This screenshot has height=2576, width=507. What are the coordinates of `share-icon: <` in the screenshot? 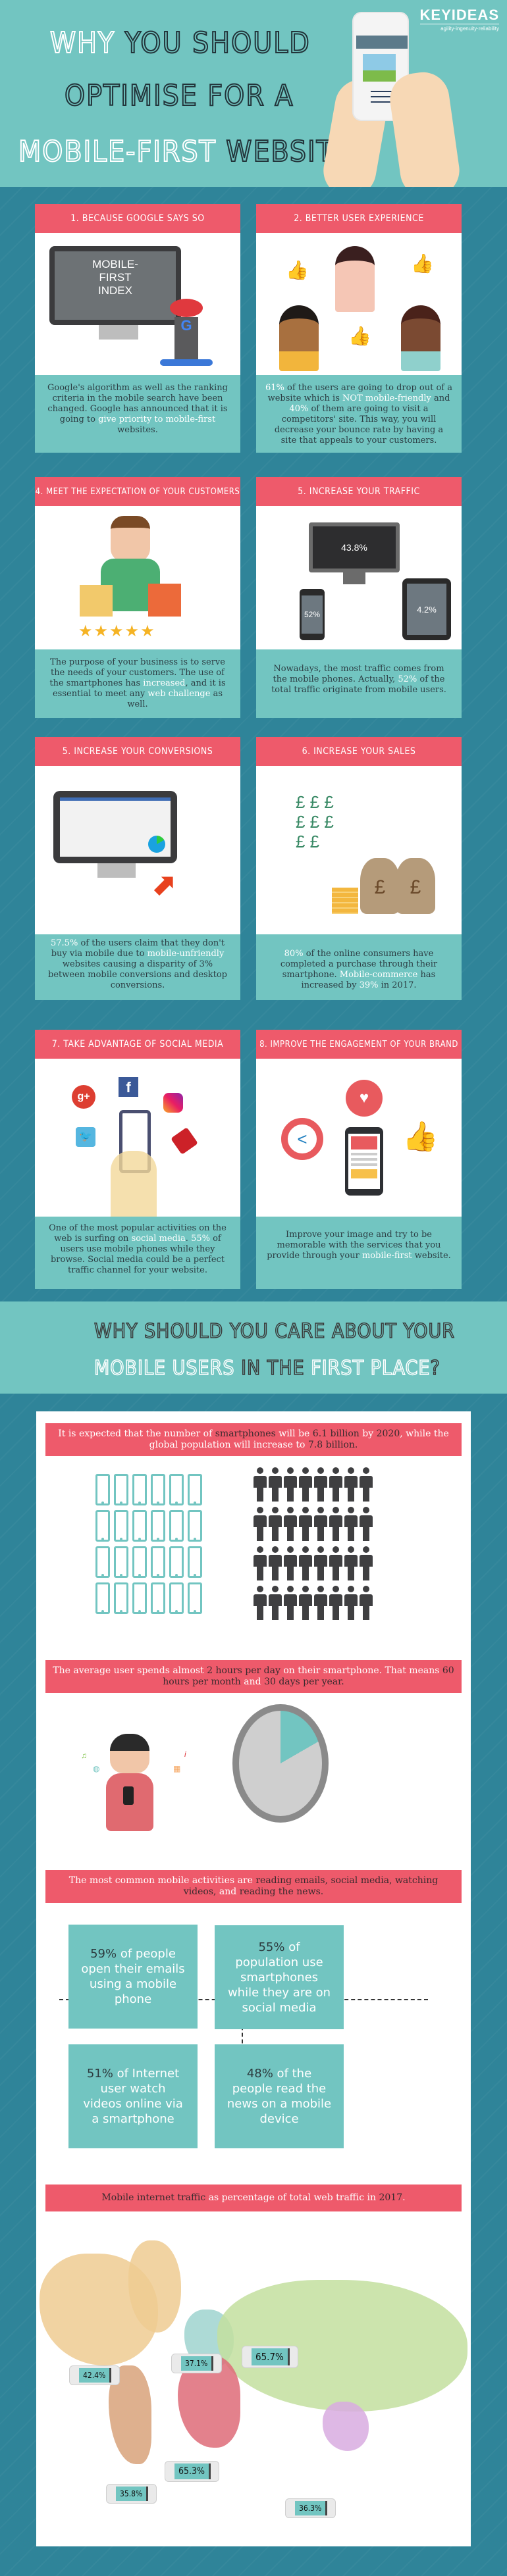 It's located at (302, 1139).